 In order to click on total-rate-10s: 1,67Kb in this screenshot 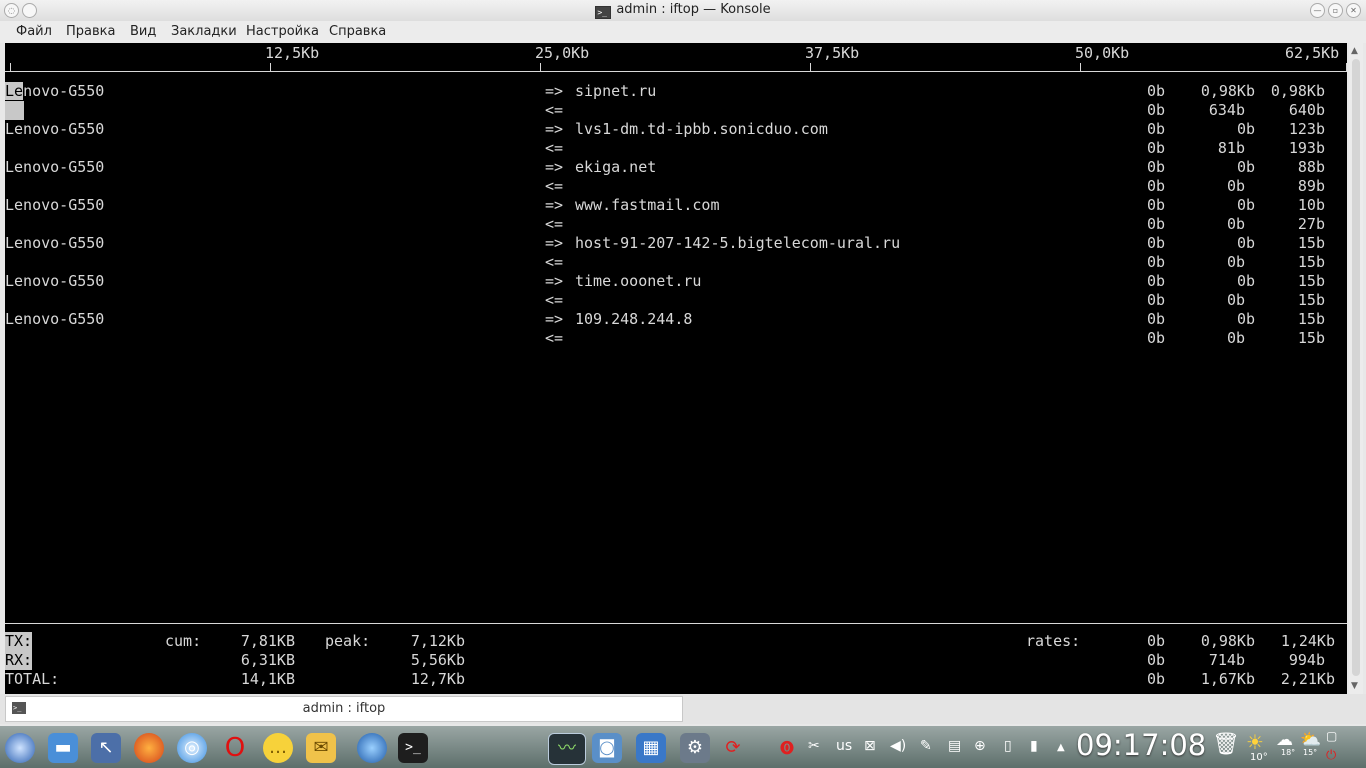, I will do `click(1227, 679)`.